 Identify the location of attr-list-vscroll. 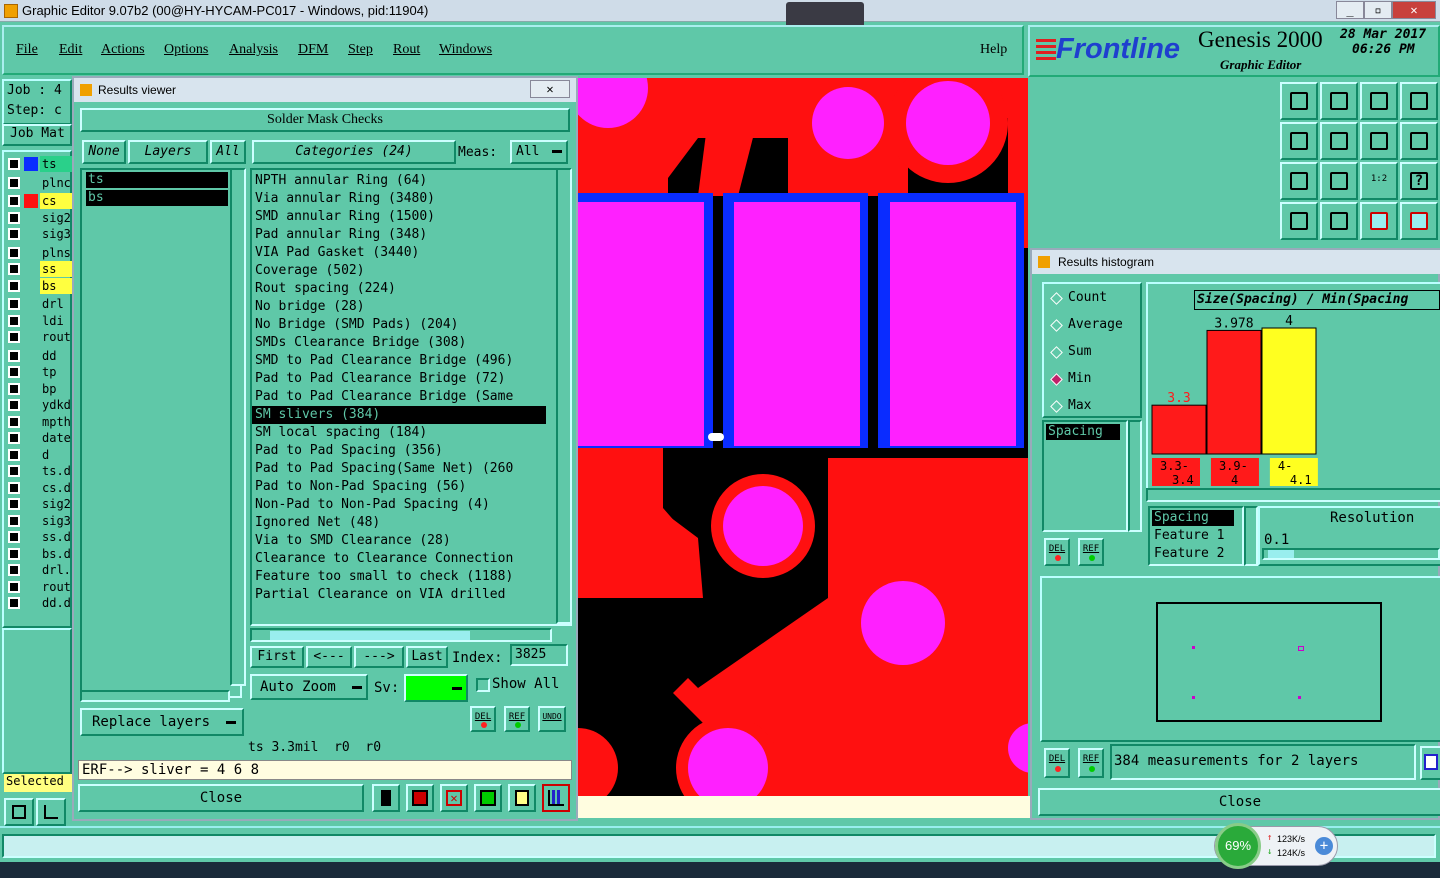
(1251, 536).